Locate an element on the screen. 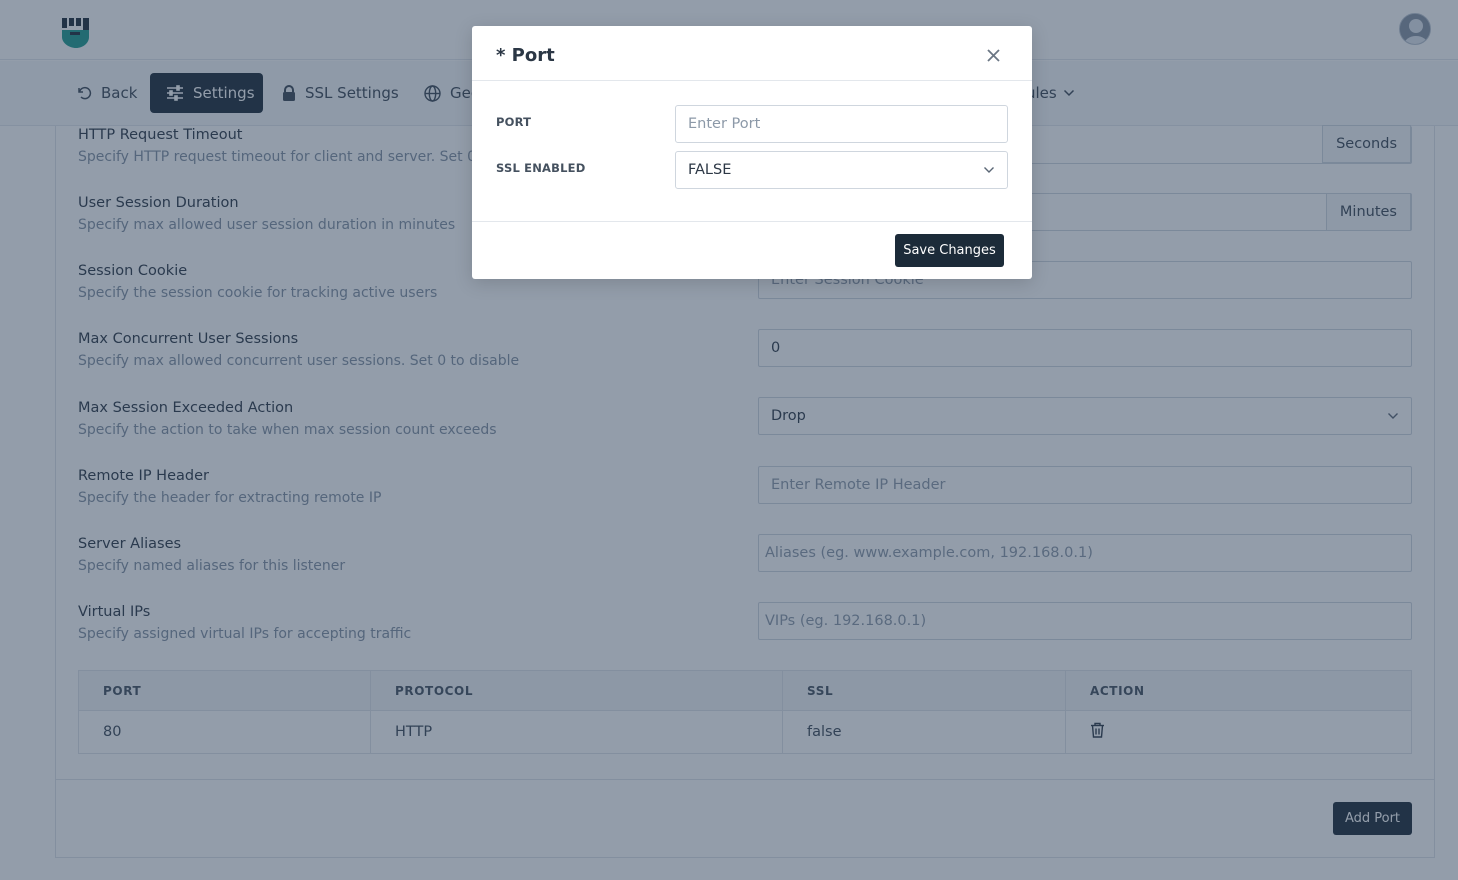  ssl-enabled-select: FALSE is located at coordinates (841, 170).